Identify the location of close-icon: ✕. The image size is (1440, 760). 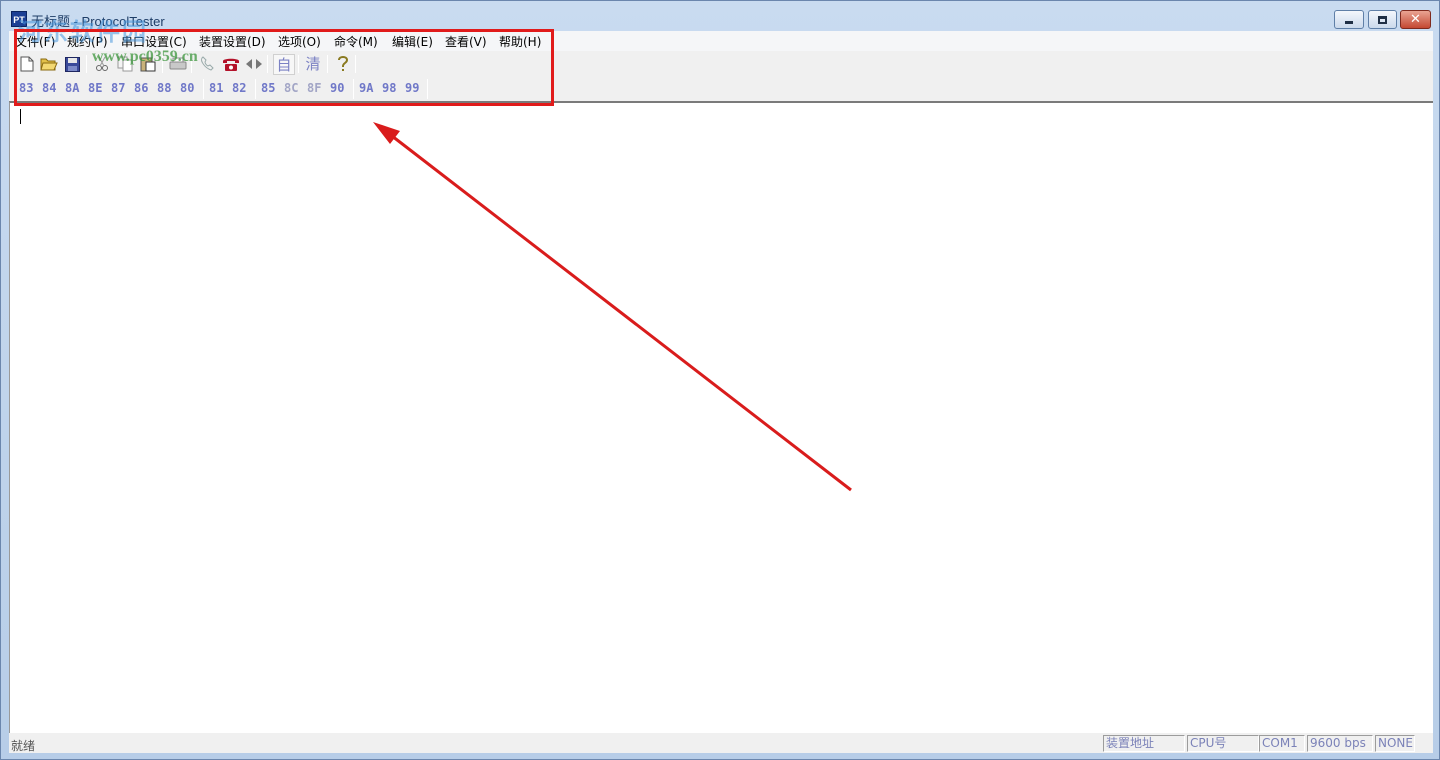
(1415, 19).